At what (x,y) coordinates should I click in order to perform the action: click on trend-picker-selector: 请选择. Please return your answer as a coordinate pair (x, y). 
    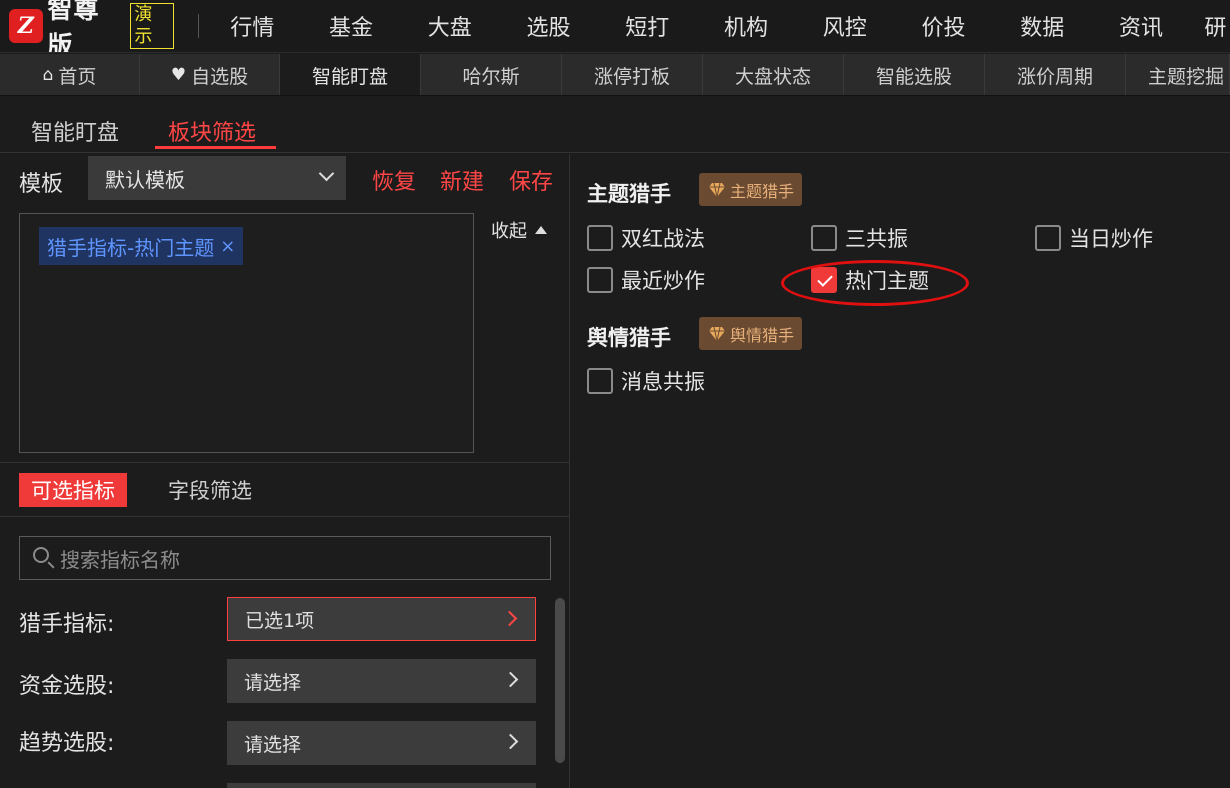
    Looking at the image, I should click on (381, 743).